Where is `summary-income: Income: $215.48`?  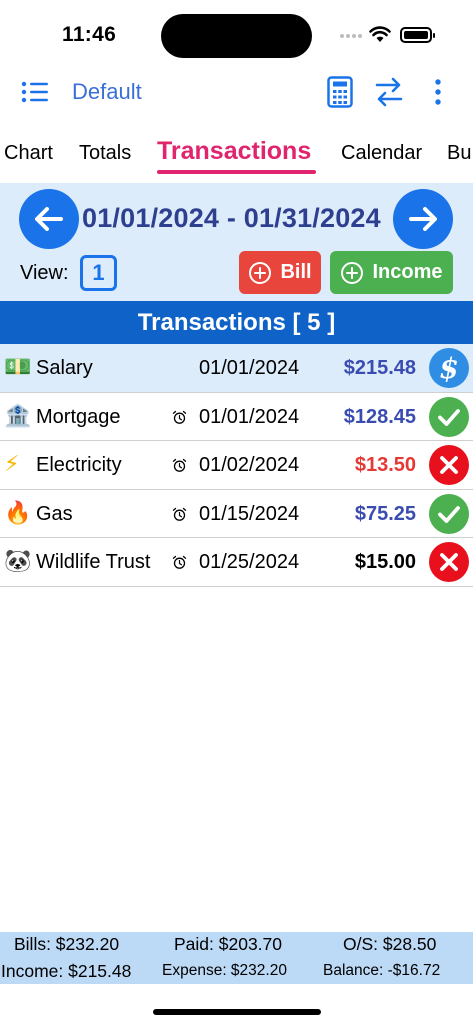
summary-income: Income: $215.48 is located at coordinates (66, 971).